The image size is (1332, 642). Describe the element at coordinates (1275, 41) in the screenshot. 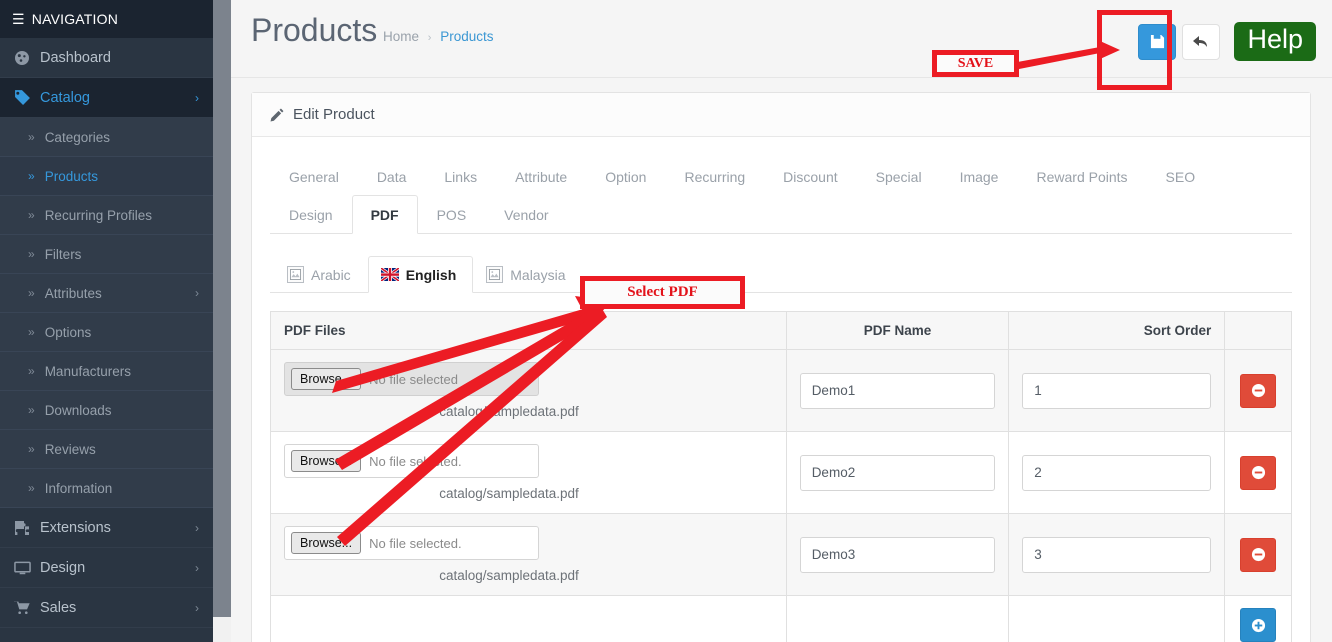

I see `help-button: Help` at that location.